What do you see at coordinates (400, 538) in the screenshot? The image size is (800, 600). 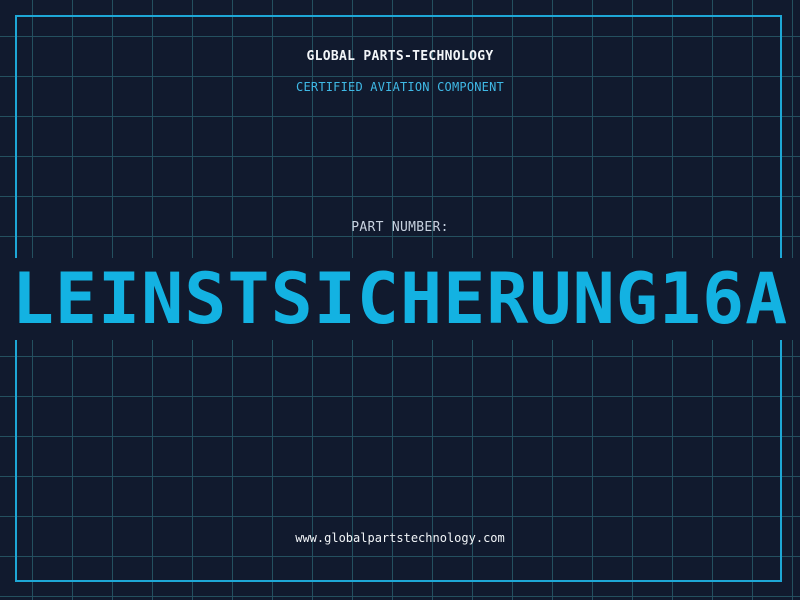 I see `website-url: www.globalpartstechnology.com` at bounding box center [400, 538].